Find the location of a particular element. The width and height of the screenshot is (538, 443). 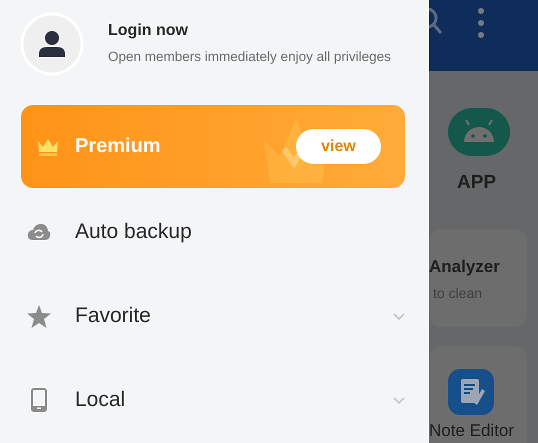

app-label: APP is located at coordinates (476, 183).